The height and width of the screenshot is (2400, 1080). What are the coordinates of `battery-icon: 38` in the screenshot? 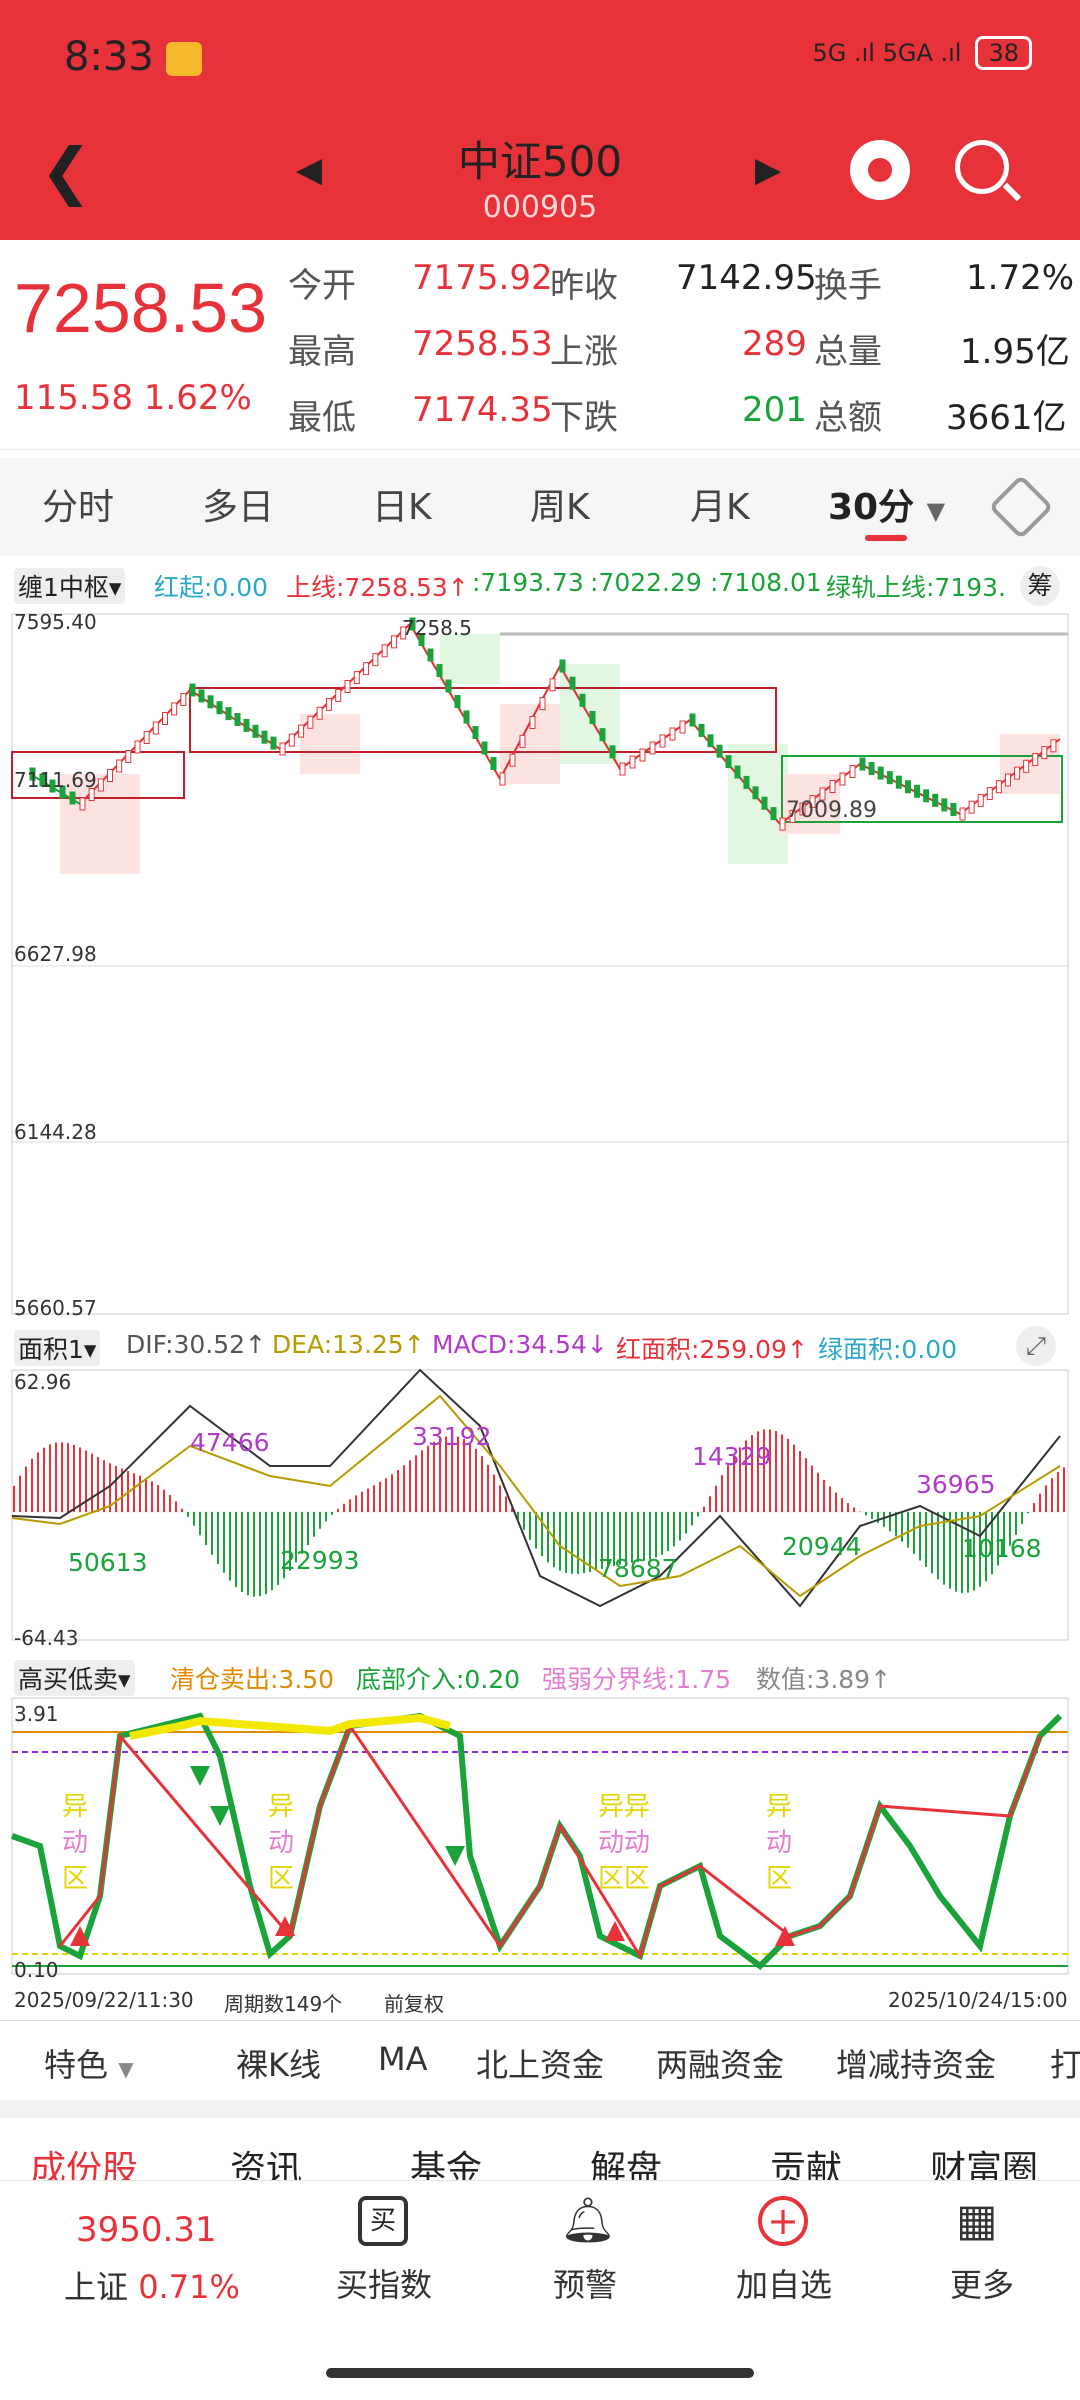 It's located at (1003, 53).